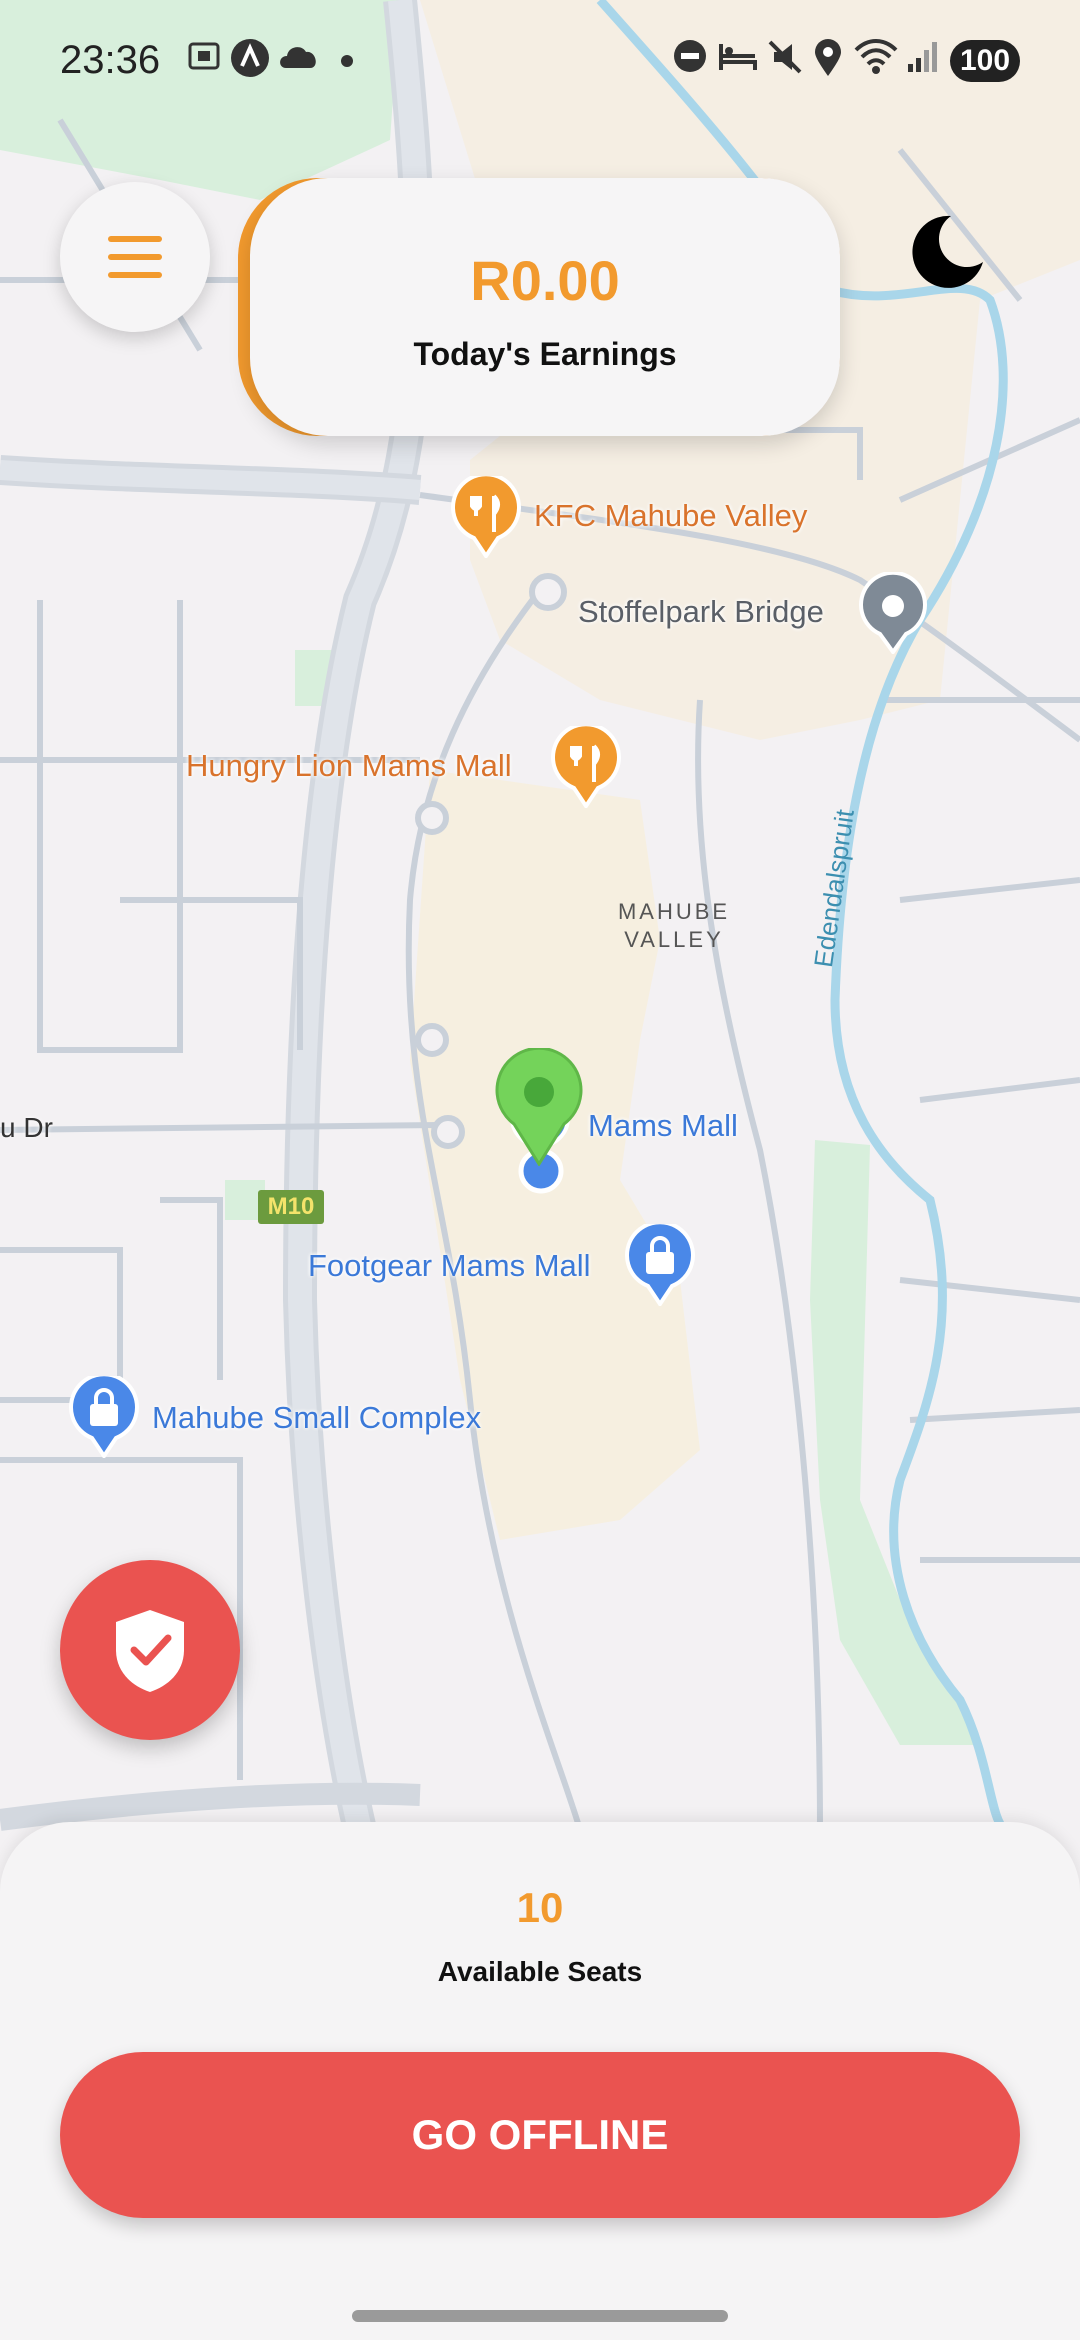 The image size is (1080, 2340). I want to click on map-label-kfc: KFC Mahube Valley, so click(670, 516).